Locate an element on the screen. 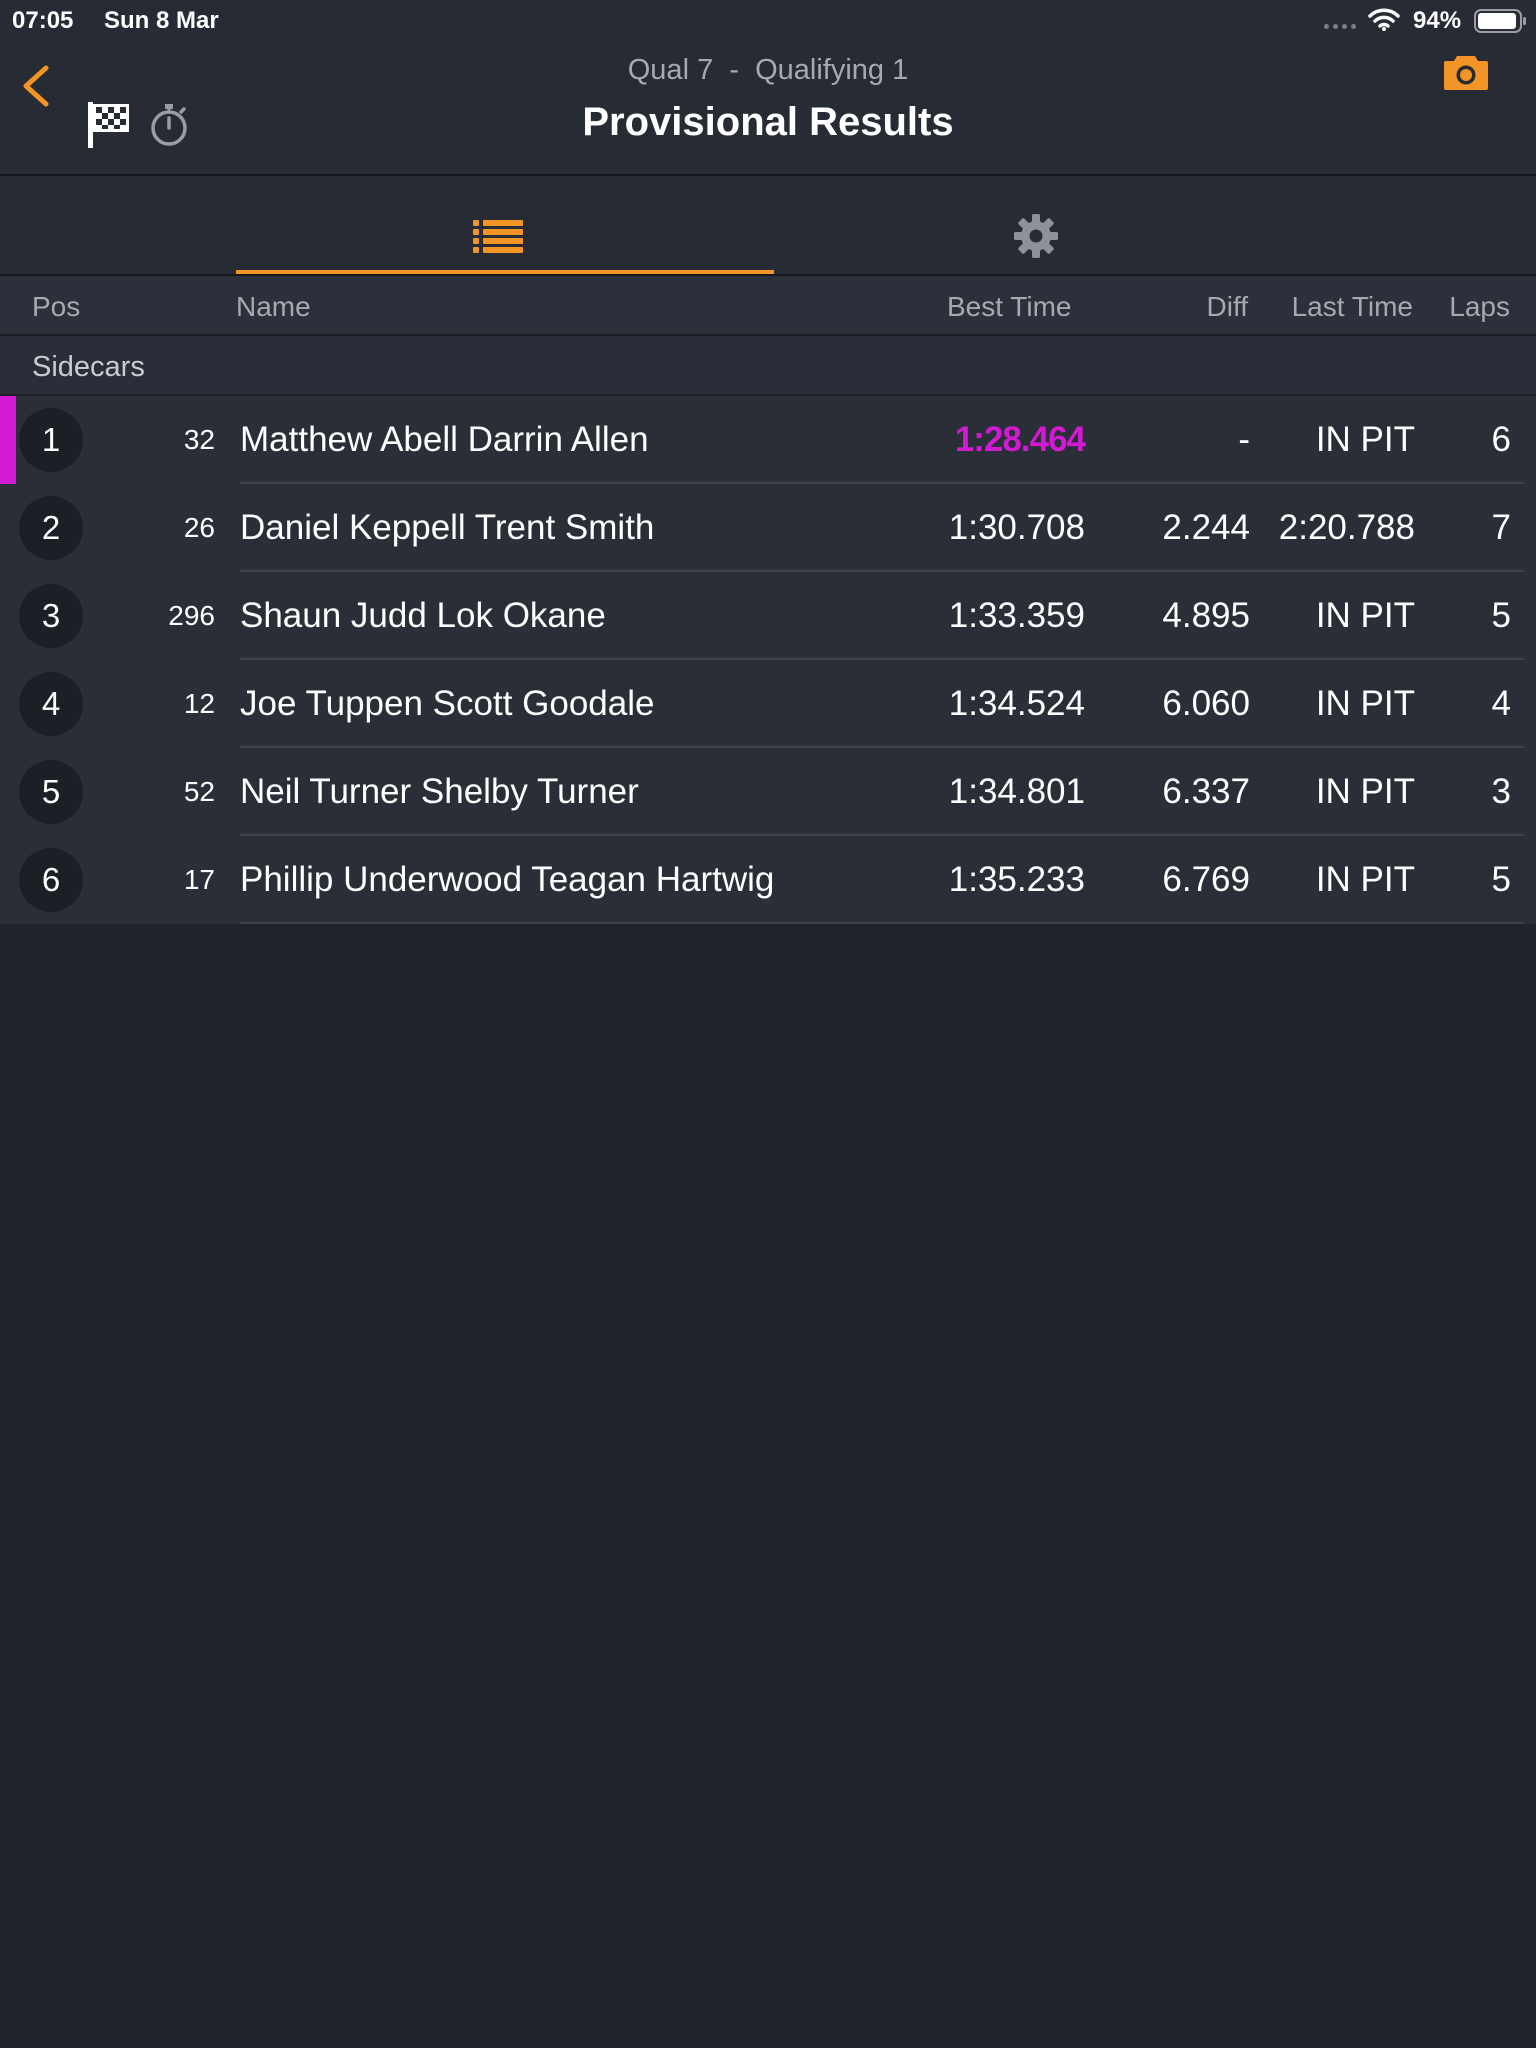 The height and width of the screenshot is (2048, 1536). view-tab-bar is located at coordinates (768, 226).